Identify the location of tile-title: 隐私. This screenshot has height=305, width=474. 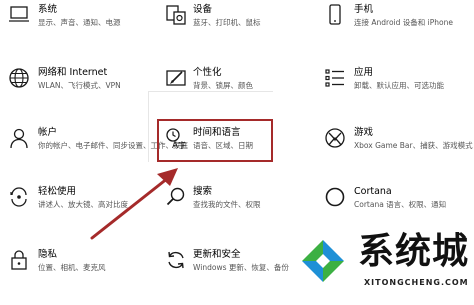
(48, 254).